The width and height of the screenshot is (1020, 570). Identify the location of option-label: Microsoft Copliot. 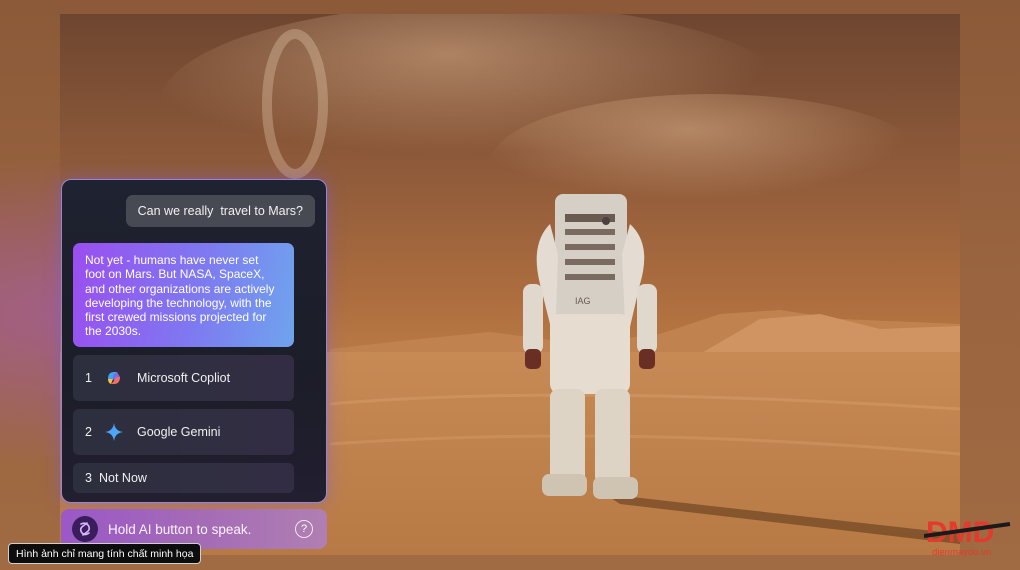
(184, 378).